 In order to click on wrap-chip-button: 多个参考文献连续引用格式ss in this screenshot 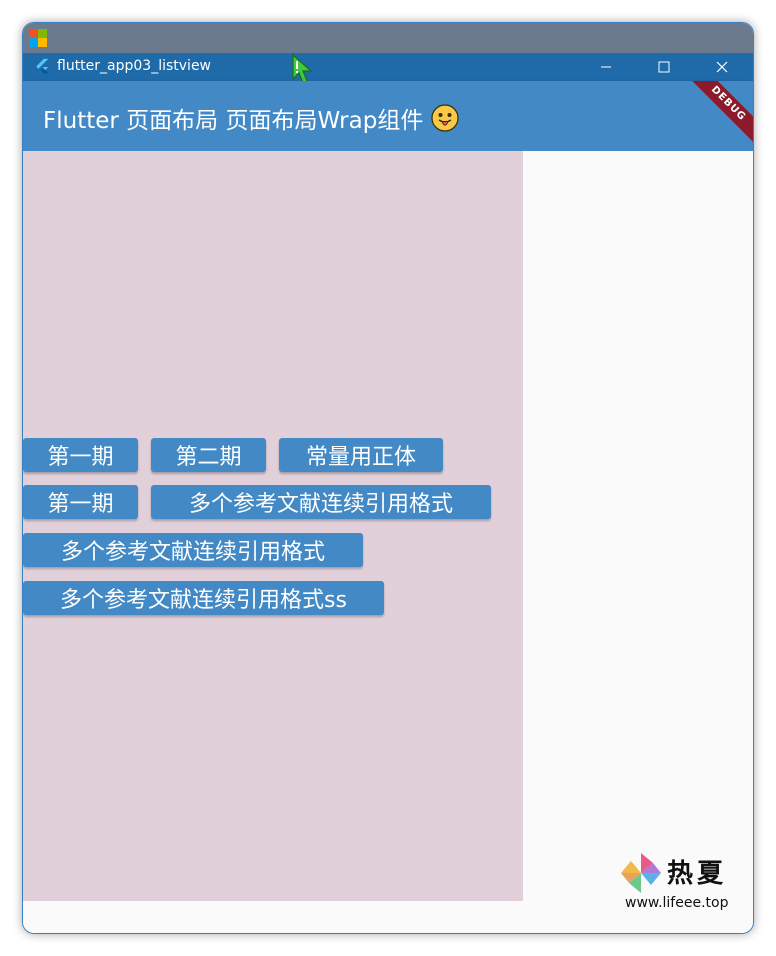, I will do `click(203, 598)`.